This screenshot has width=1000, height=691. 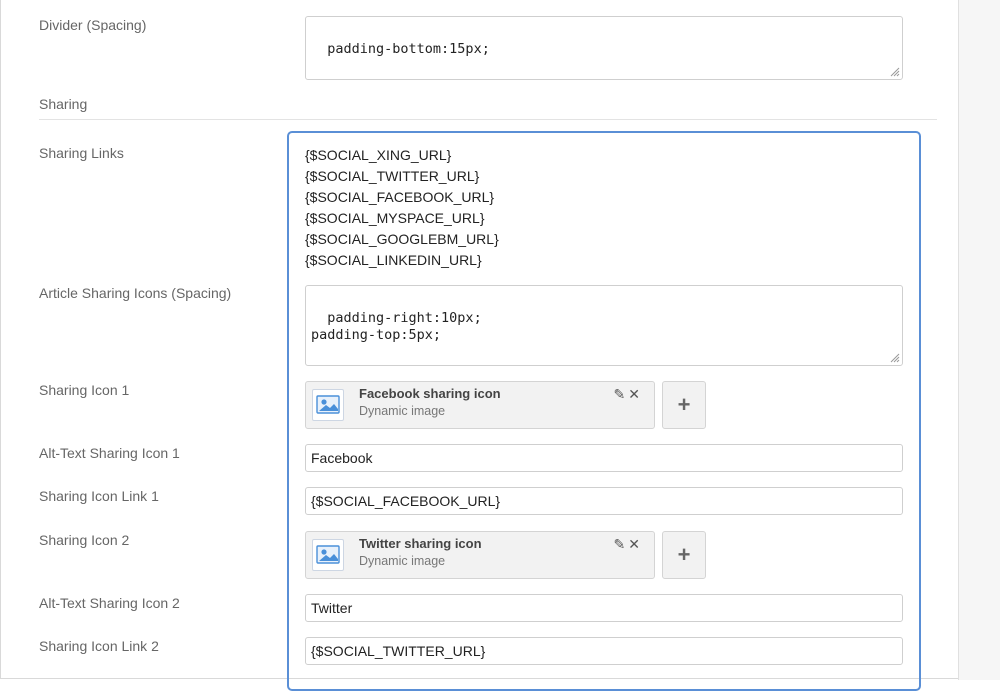 What do you see at coordinates (604, 458) in the screenshot?
I see `alt-text-icon-1-input: Facebook` at bounding box center [604, 458].